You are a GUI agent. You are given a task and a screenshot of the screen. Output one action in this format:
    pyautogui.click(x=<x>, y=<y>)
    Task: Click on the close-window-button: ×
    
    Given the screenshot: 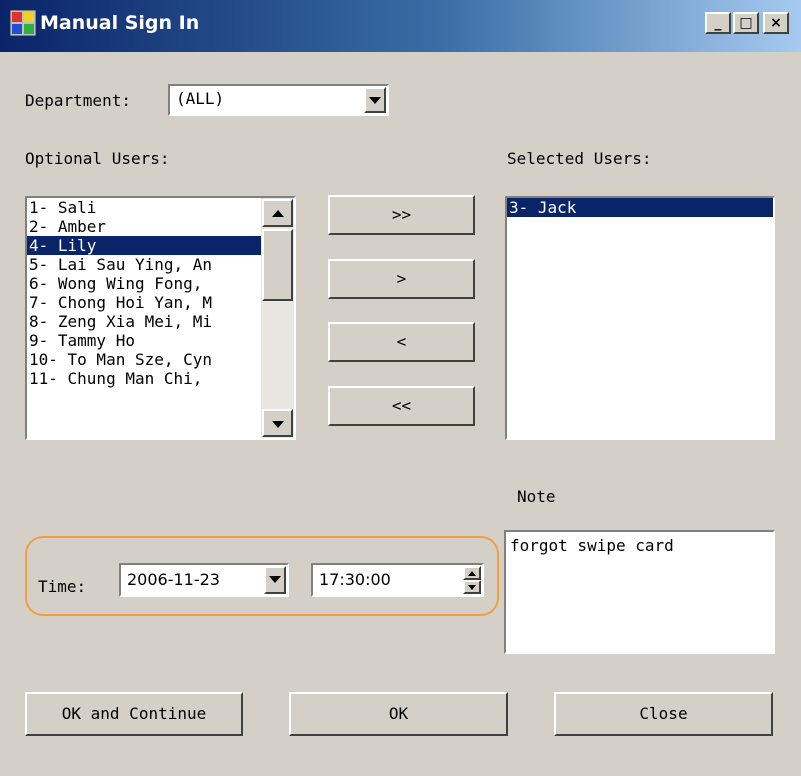 What is the action you would take?
    pyautogui.click(x=776, y=23)
    